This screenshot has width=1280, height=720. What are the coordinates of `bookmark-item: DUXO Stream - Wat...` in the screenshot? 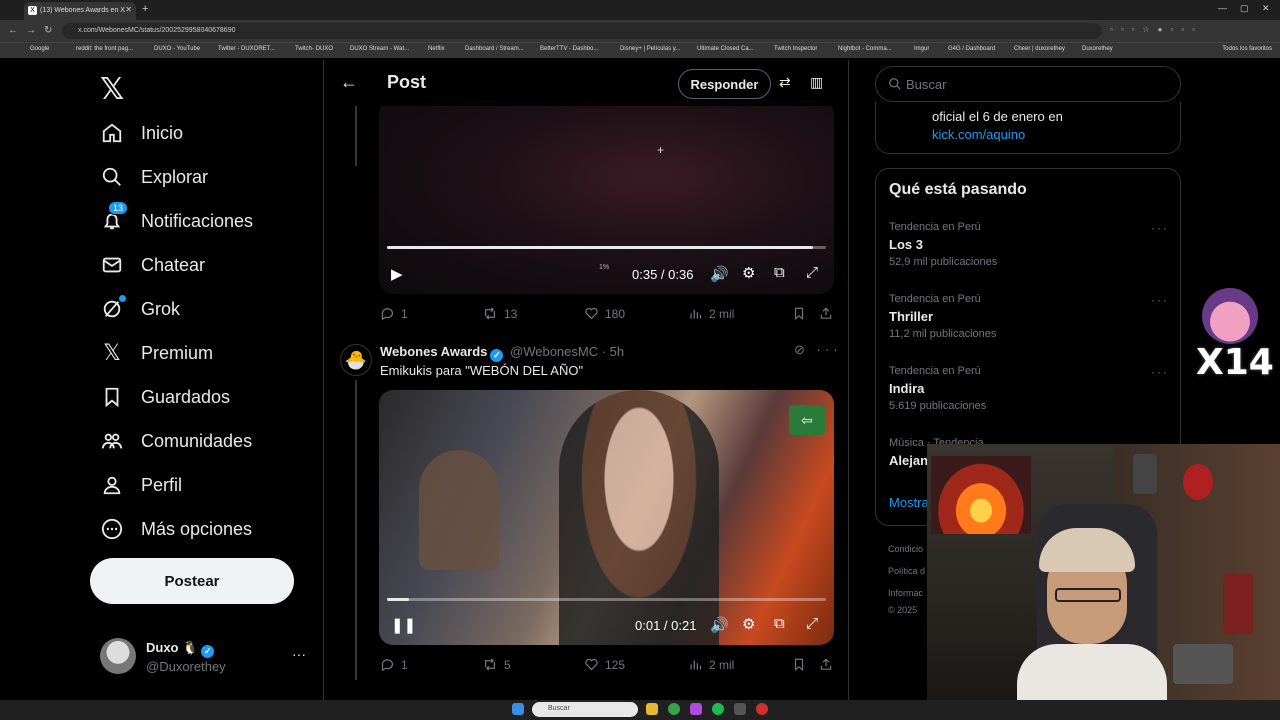 It's located at (379, 49).